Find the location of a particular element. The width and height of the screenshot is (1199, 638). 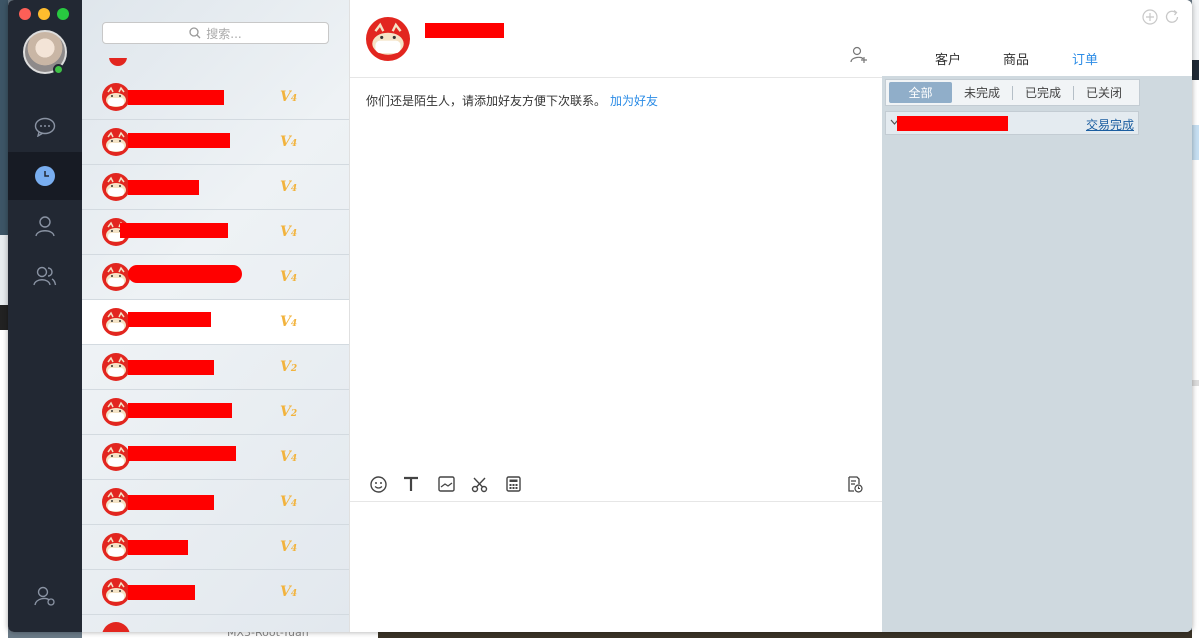

nav-account-settings is located at coordinates (45, 596).